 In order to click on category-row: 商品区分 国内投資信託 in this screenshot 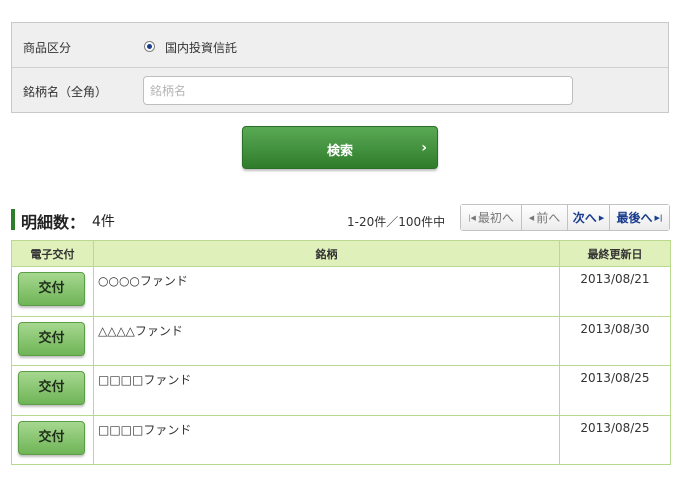, I will do `click(340, 45)`.